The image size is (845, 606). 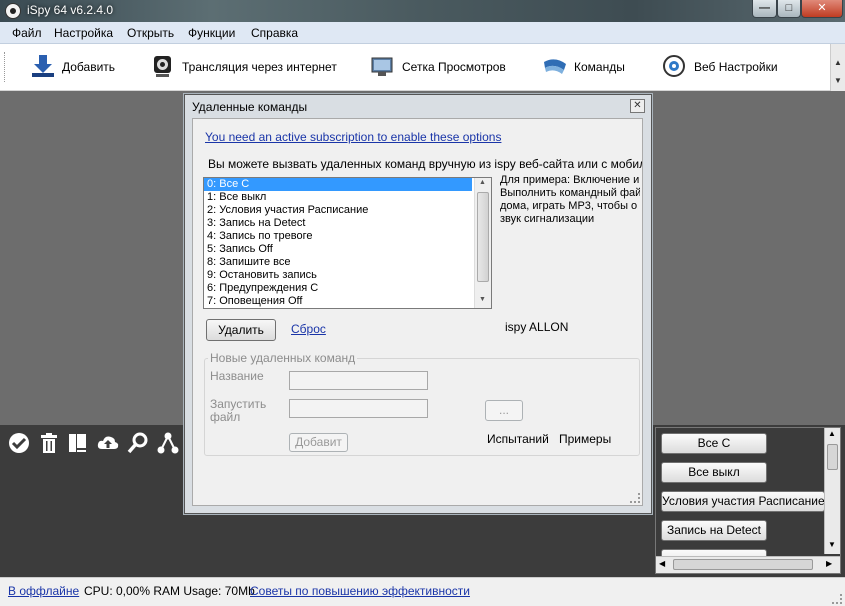 What do you see at coordinates (259, 67) in the screenshot?
I see `toolbar-broadcast-label: Трансляция через интернет` at bounding box center [259, 67].